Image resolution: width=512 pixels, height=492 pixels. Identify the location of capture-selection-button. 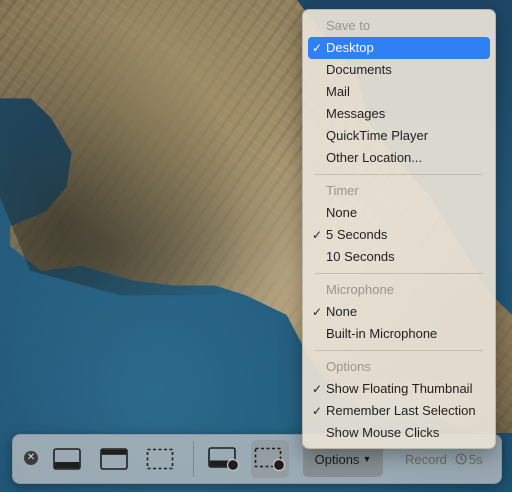
(160, 459).